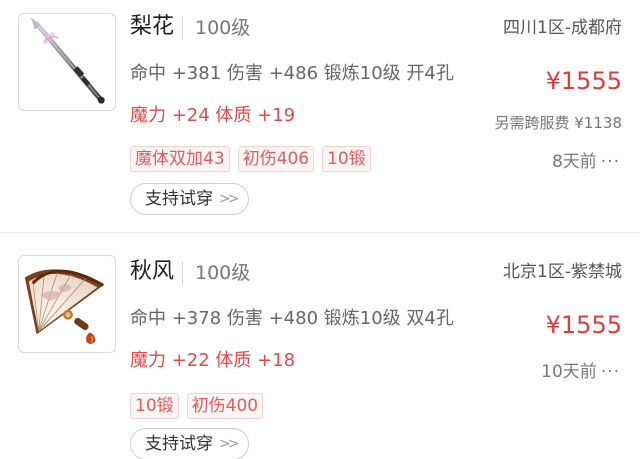  I want to click on tag-list: 10锻 初伤400, so click(197, 406).